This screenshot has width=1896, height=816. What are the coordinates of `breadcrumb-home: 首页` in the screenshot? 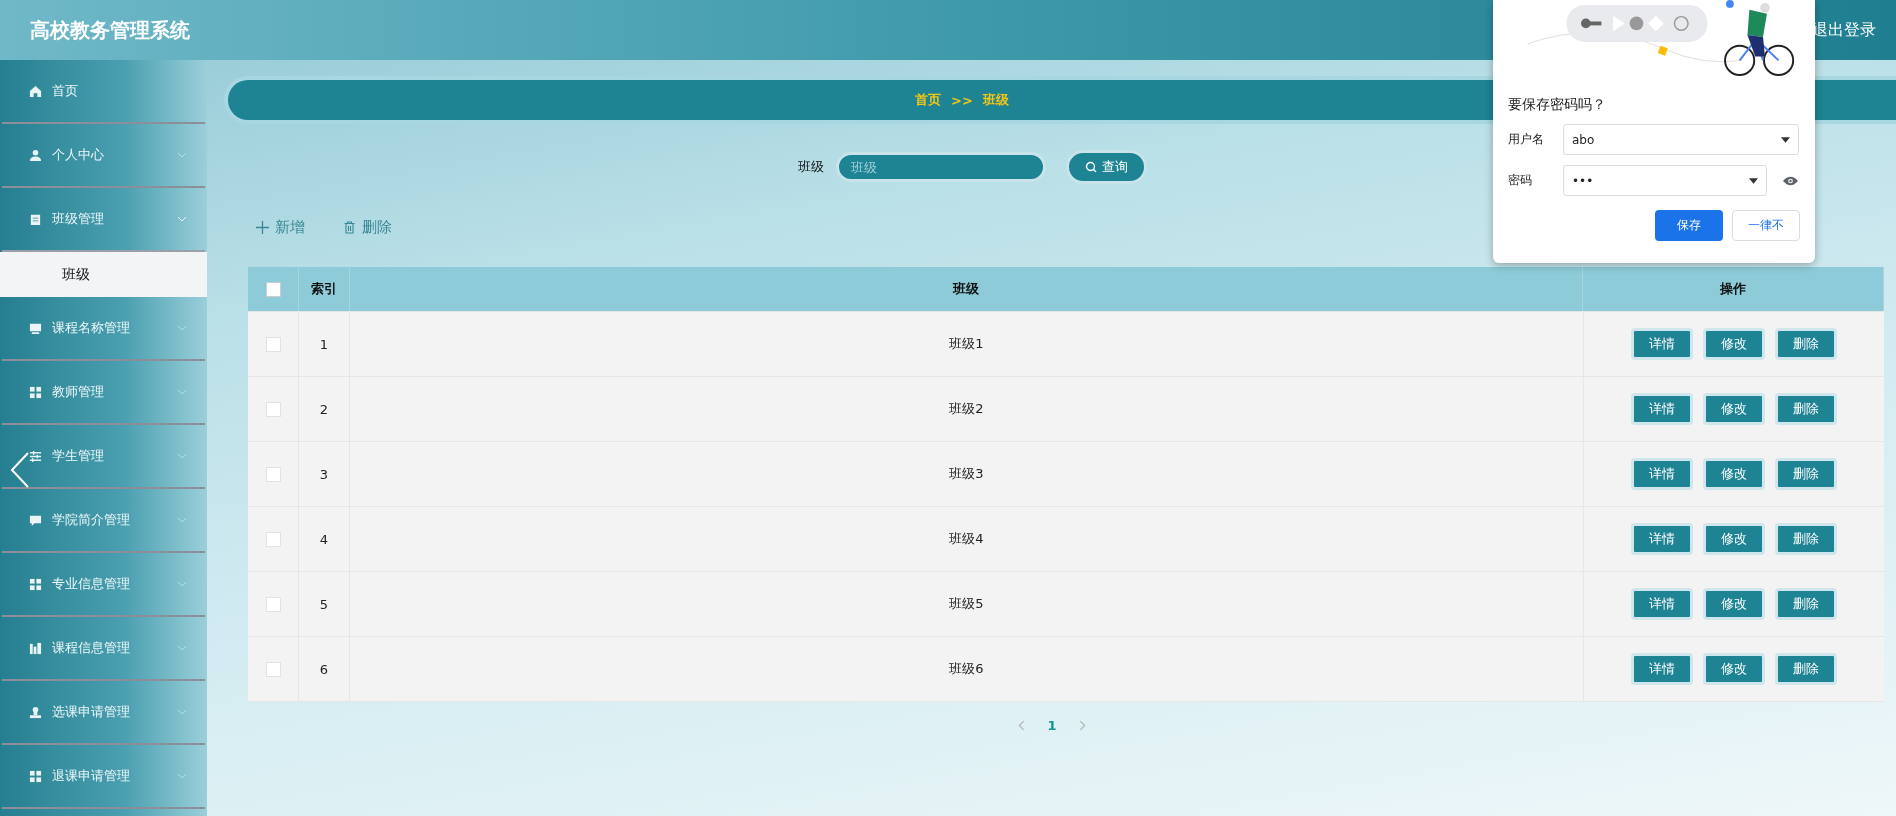 It's located at (928, 100).